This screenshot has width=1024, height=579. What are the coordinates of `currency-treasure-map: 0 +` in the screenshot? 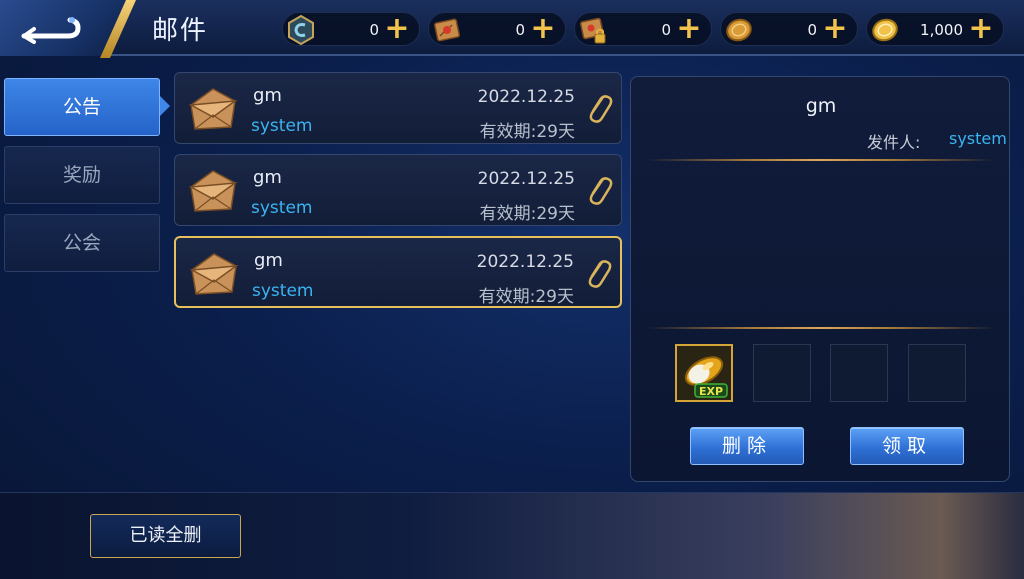 It's located at (497, 29).